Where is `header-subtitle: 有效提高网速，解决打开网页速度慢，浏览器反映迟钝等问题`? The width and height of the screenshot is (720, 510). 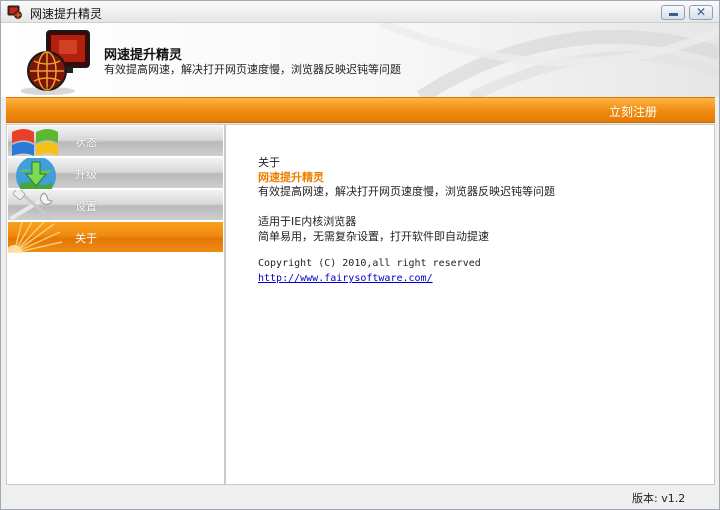 header-subtitle: 有效提高网速，解决打开网页速度慢，浏览器反映迟钝等问题 is located at coordinates (252, 69).